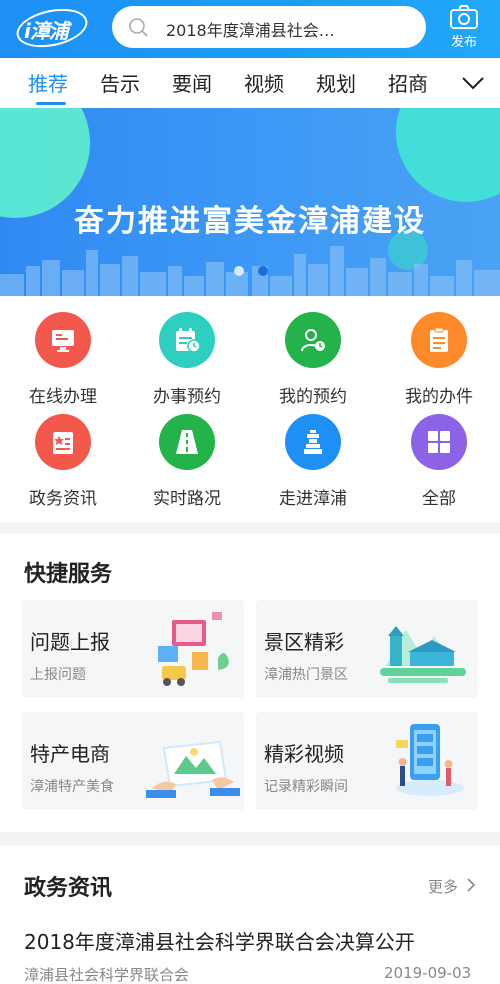 The image size is (500, 984). What do you see at coordinates (120, 82) in the screenshot?
I see `tab-notice: 告示` at bounding box center [120, 82].